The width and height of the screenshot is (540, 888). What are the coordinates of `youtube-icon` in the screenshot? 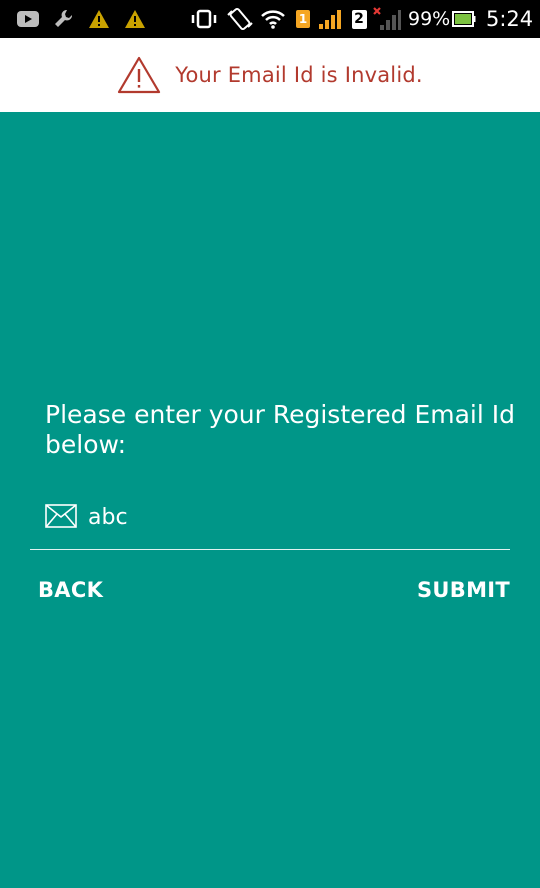 It's located at (28, 19).